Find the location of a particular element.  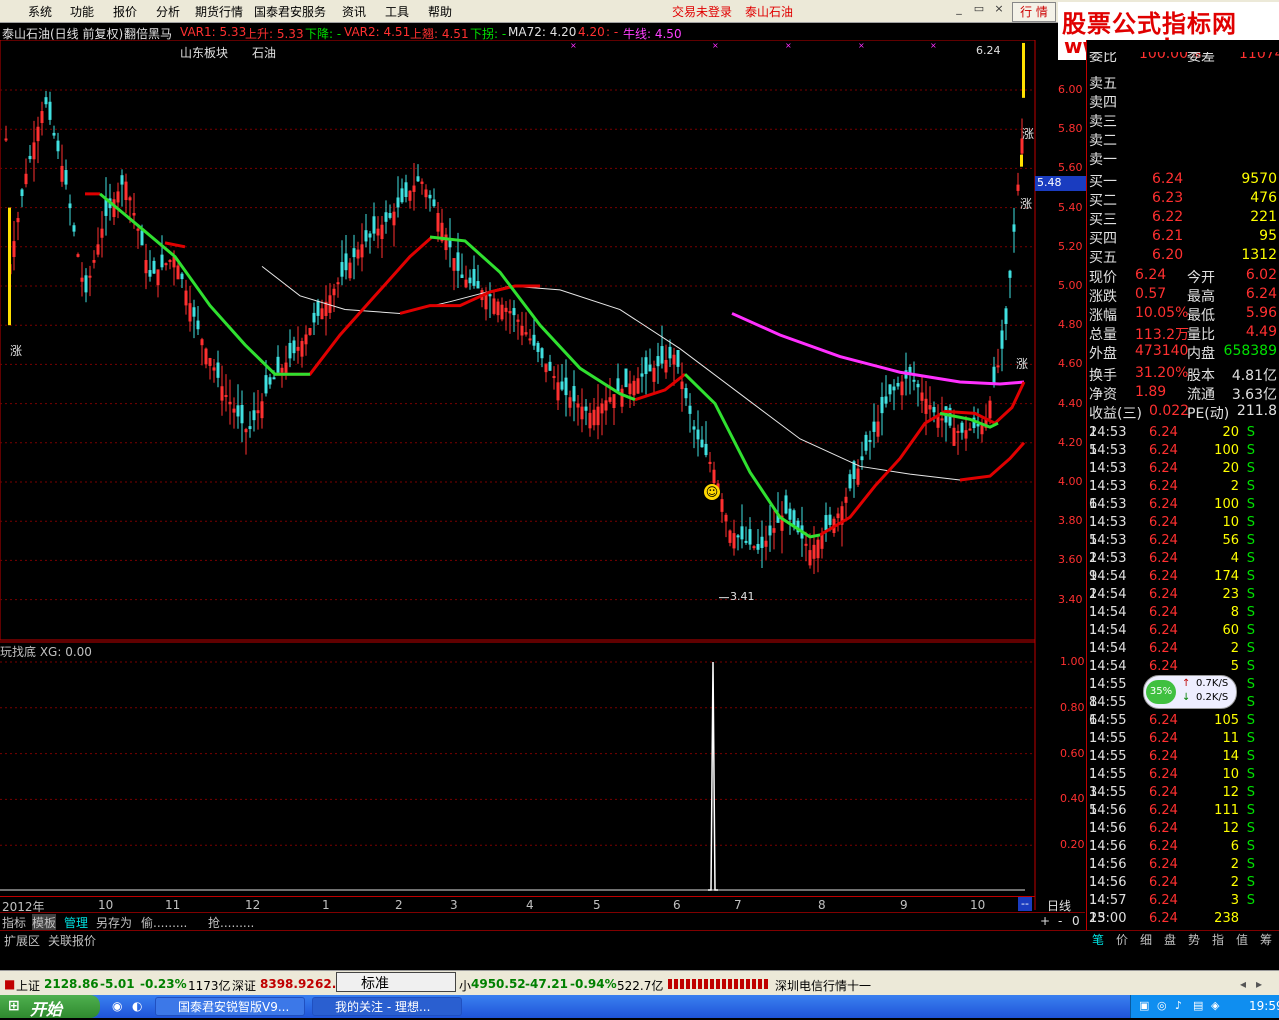

scroll-left-icon: ◂ is located at coordinates (1243, 984).